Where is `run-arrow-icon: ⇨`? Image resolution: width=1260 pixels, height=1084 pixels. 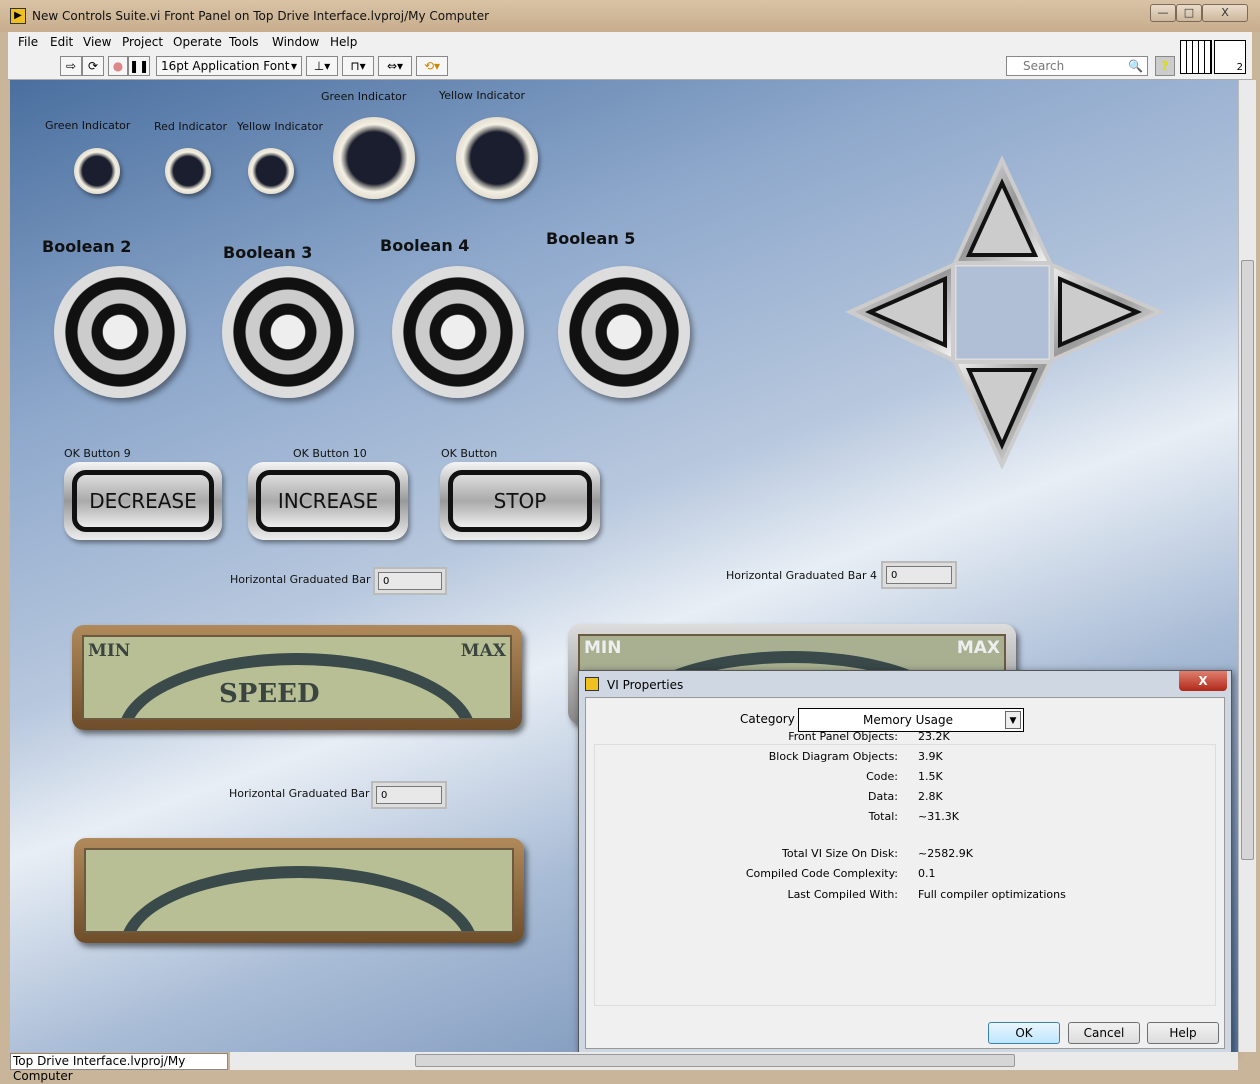 run-arrow-icon: ⇨ is located at coordinates (71, 66).